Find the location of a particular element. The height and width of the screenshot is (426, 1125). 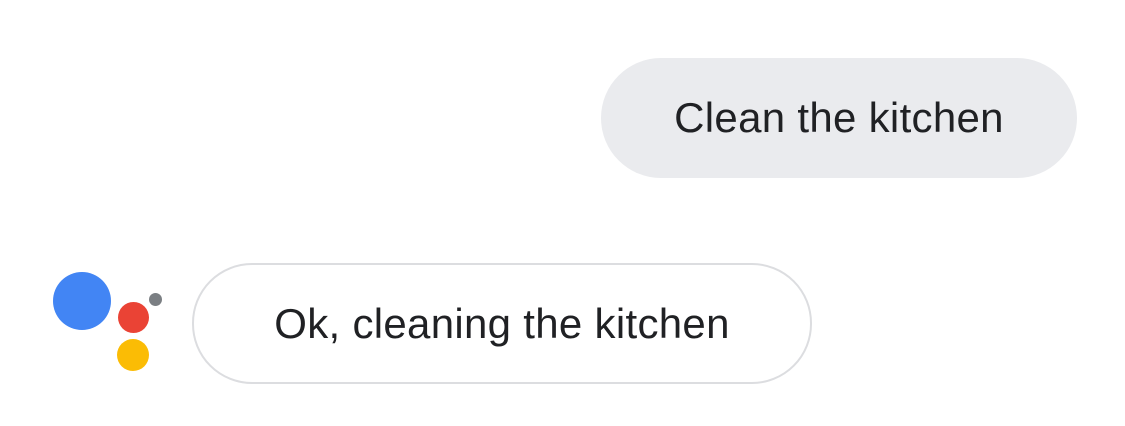

gray-dot-icon is located at coordinates (155, 299).